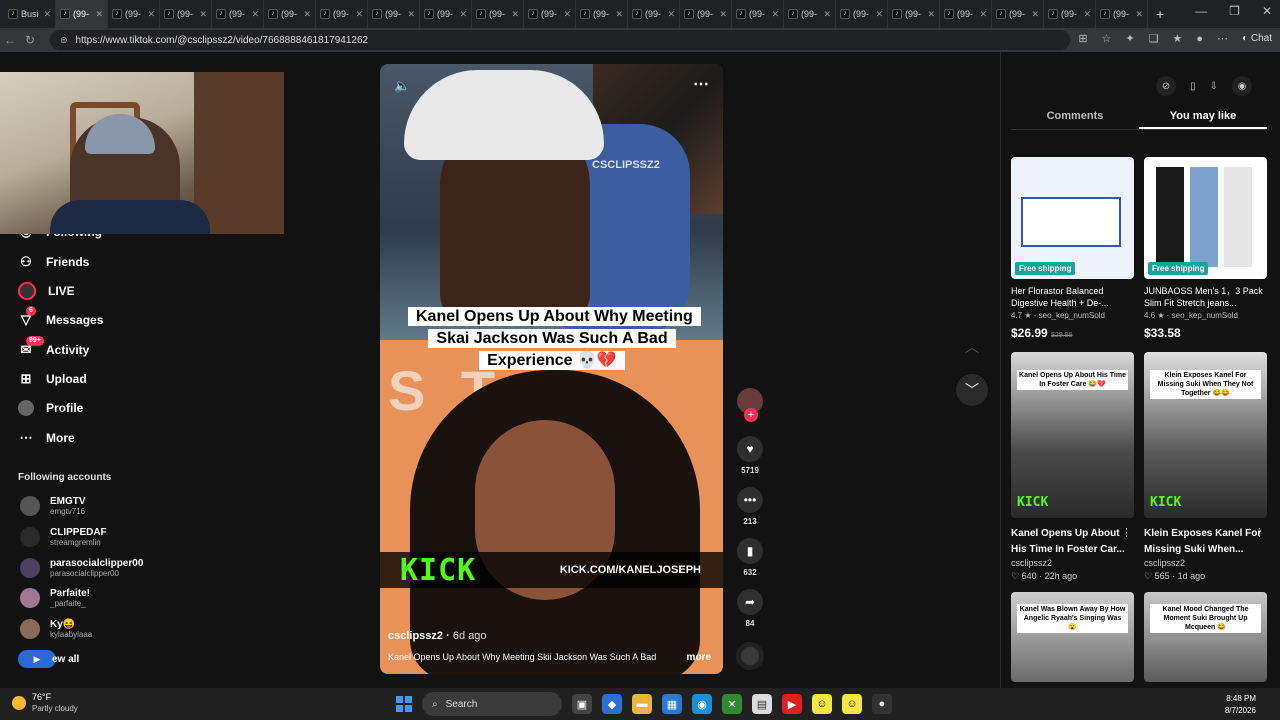 The height and width of the screenshot is (720, 1280). Describe the element at coordinates (1222, 38) in the screenshot. I see `menu-icon: ⋯` at that location.